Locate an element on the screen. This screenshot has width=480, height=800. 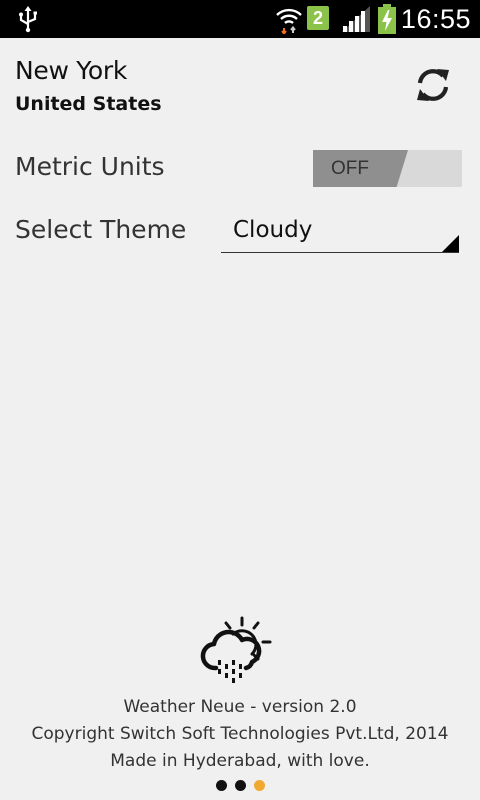
sim-badge: 2 is located at coordinates (318, 18).